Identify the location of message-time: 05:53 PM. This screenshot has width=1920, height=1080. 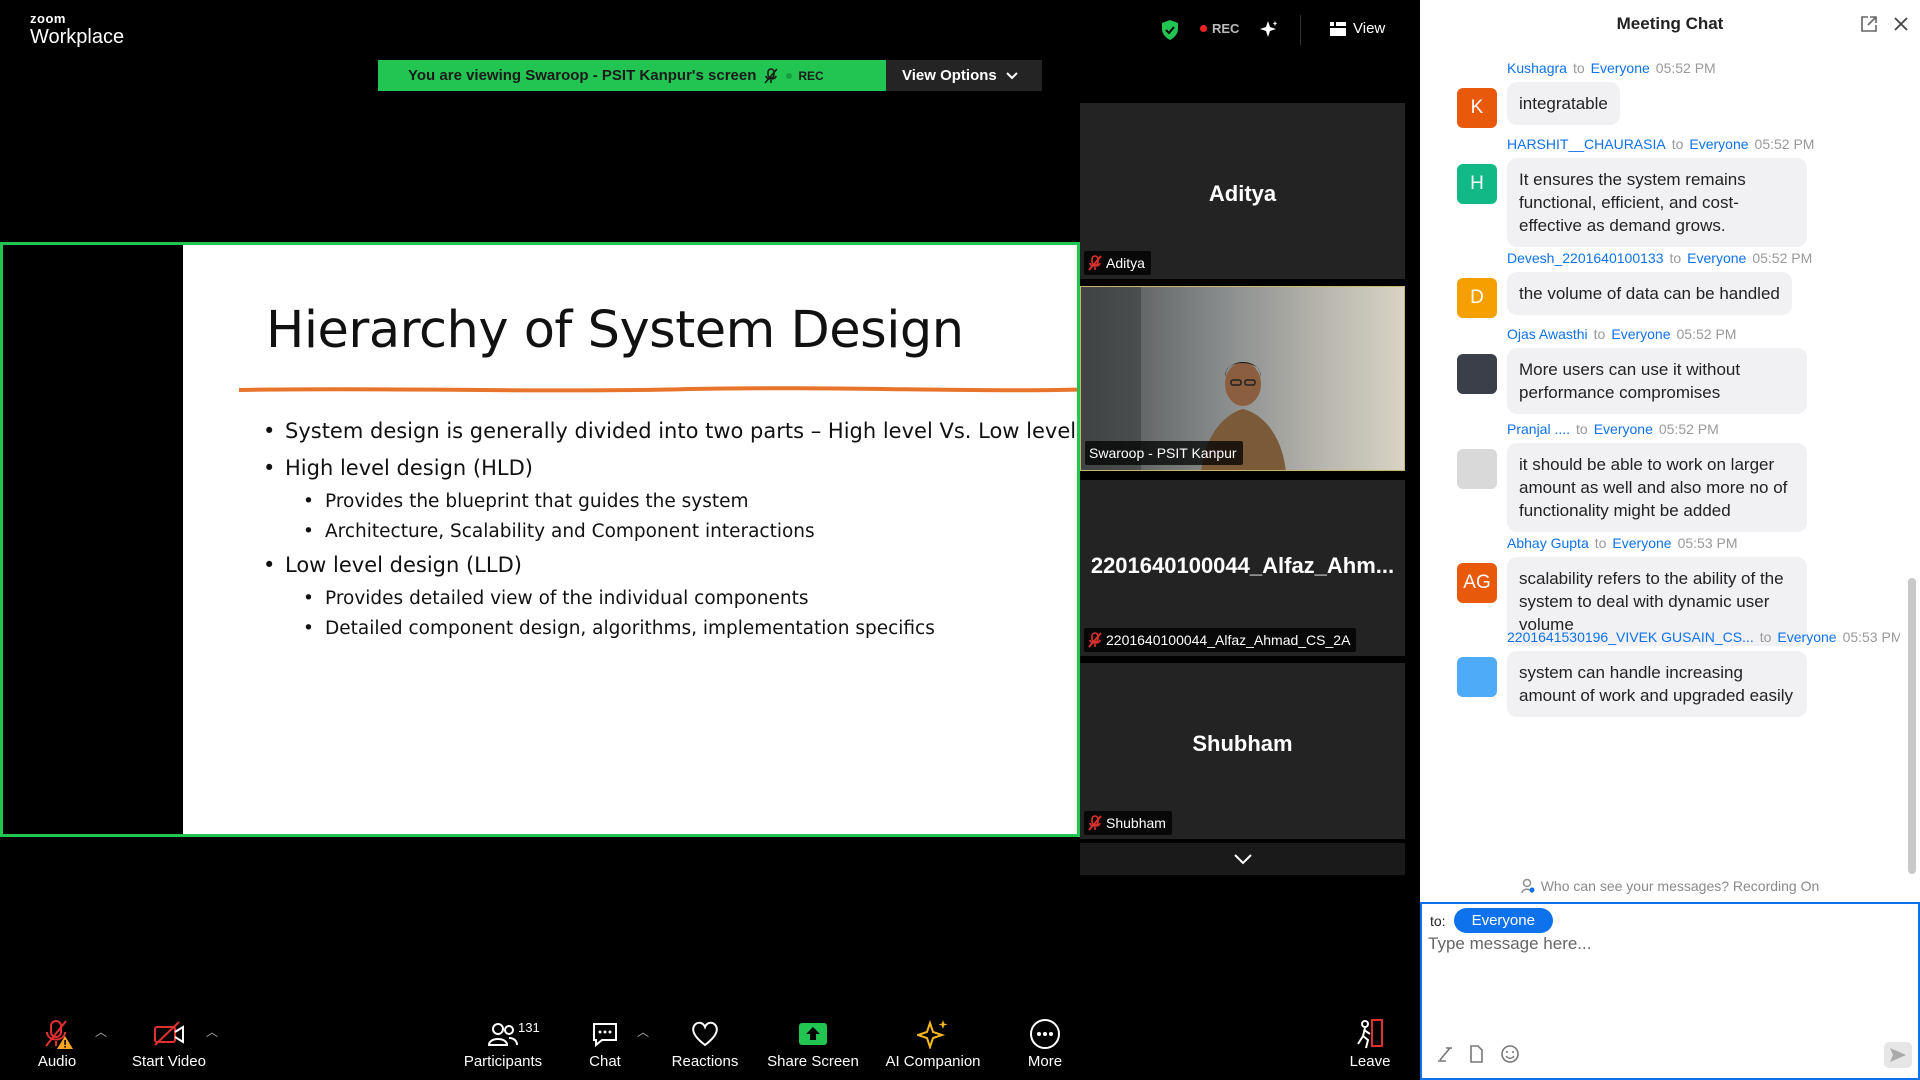
(1871, 637).